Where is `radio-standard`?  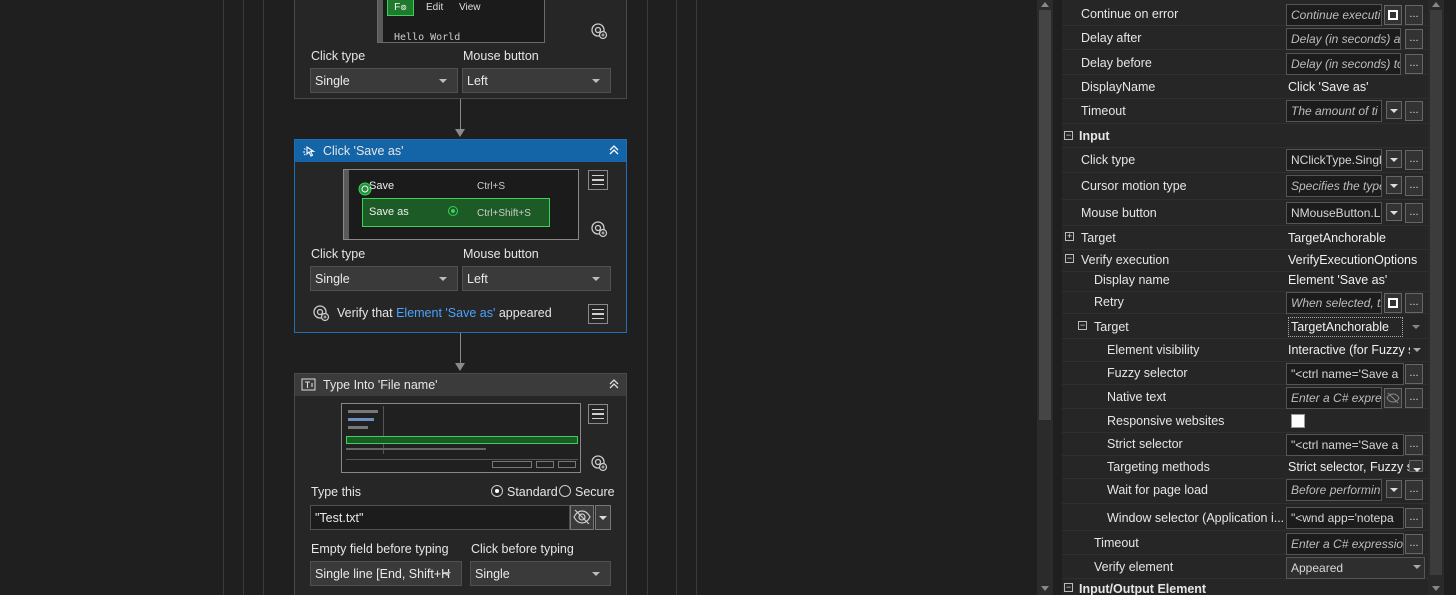
radio-standard is located at coordinates (497, 491).